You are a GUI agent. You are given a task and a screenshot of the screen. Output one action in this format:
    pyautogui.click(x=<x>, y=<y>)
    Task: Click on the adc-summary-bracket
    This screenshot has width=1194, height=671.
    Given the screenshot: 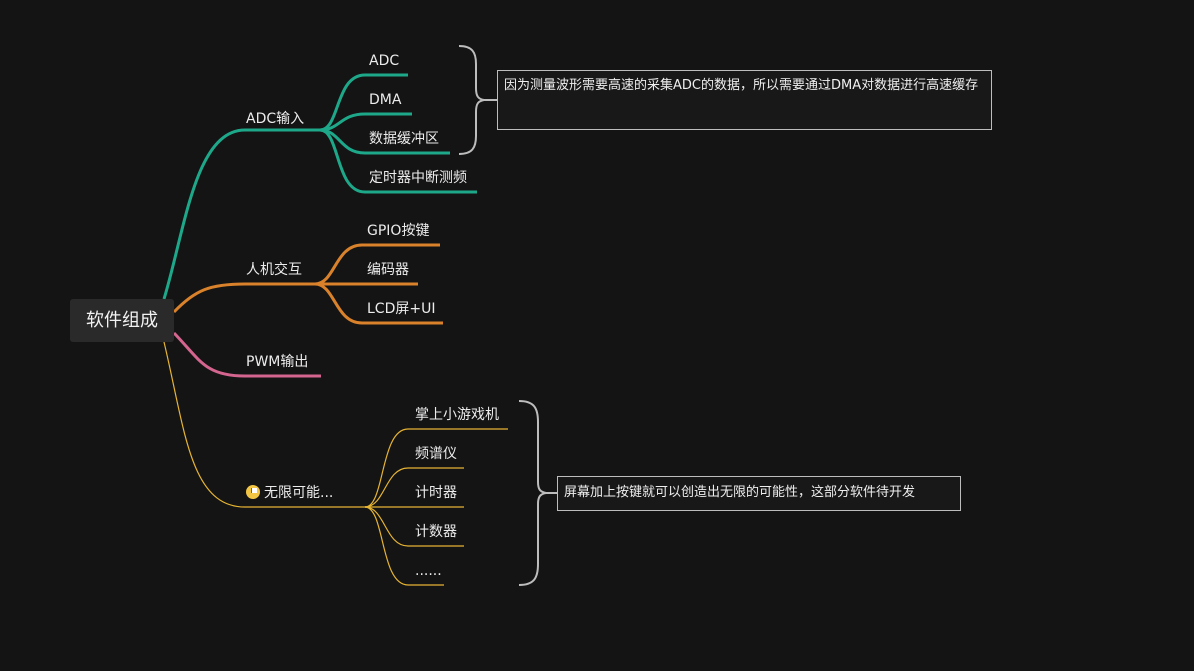 What is the action you would take?
    pyautogui.click(x=471, y=100)
    